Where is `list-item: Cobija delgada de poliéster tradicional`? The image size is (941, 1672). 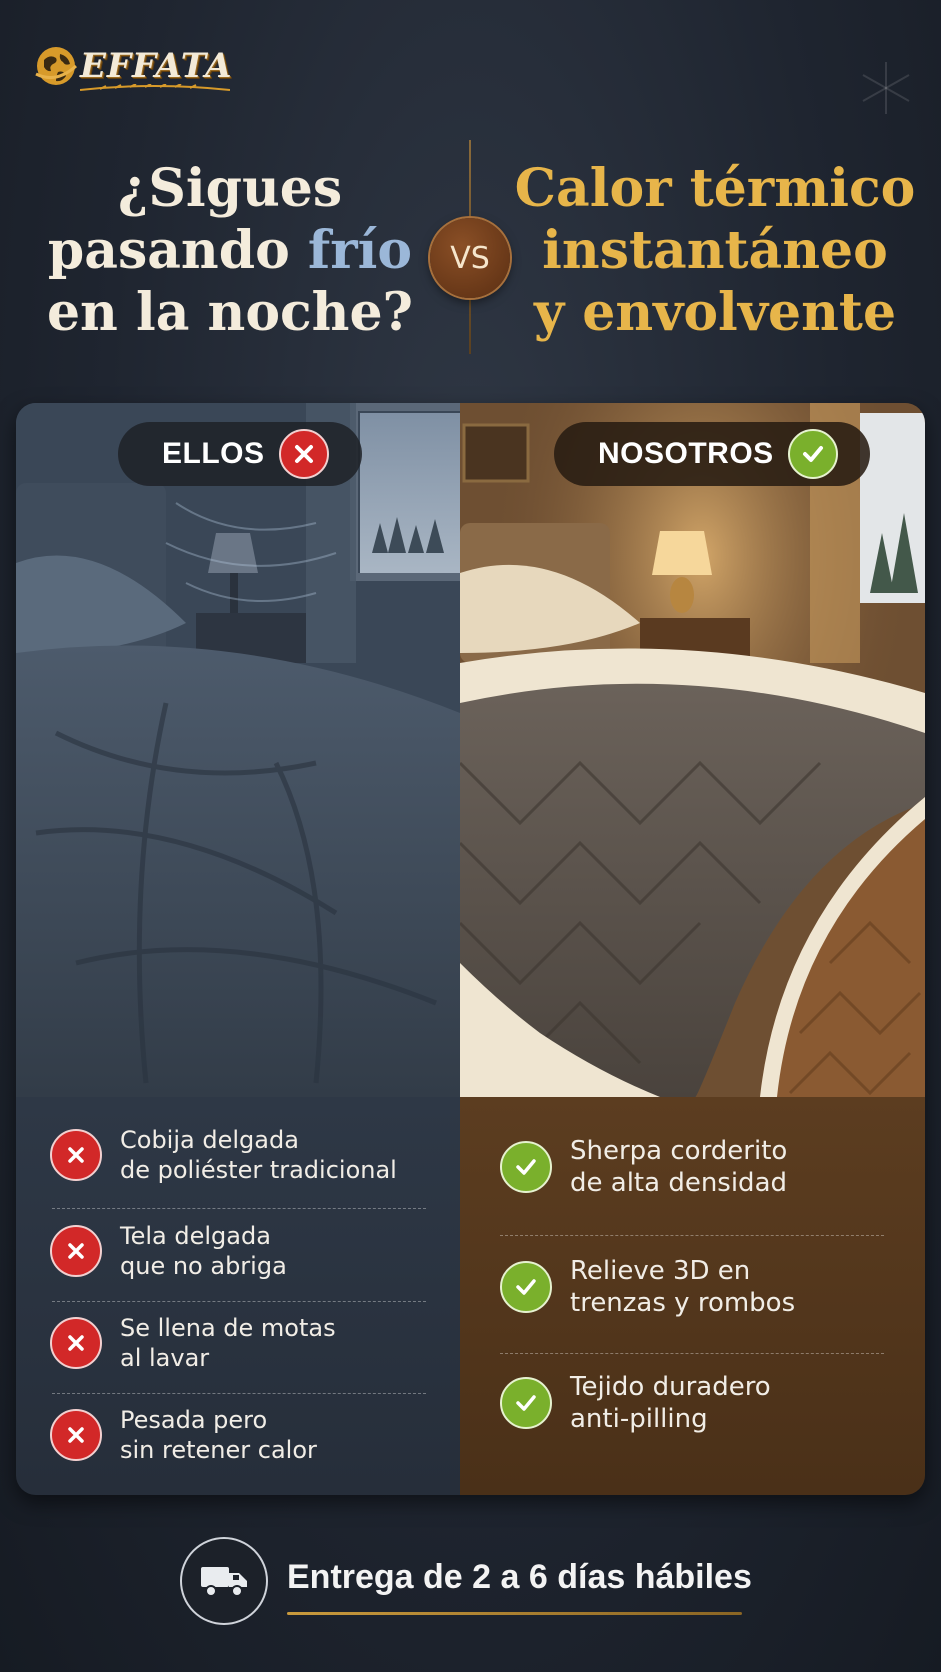
list-item: Cobija delgada de poliéster tradicional is located at coordinates (223, 1155).